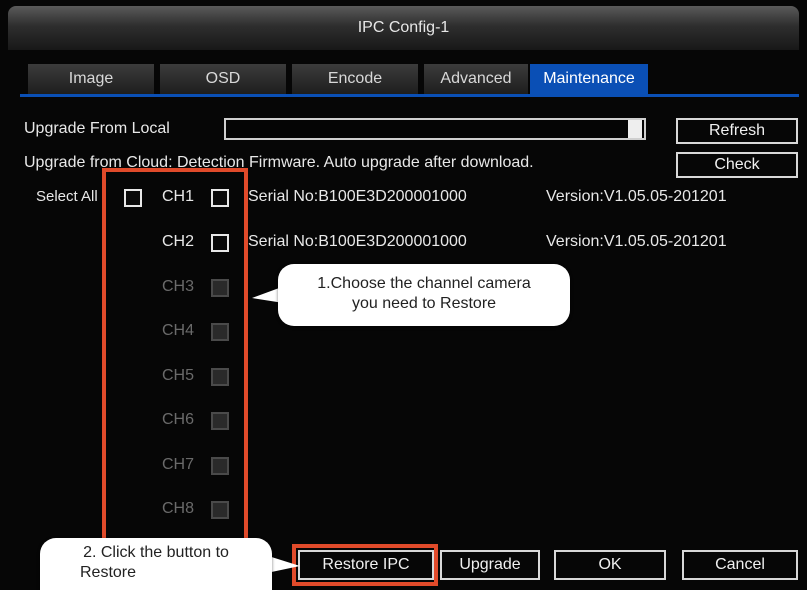 The height and width of the screenshot is (590, 807). Describe the element at coordinates (355, 79) in the screenshot. I see `tab-encode: Encode` at that location.